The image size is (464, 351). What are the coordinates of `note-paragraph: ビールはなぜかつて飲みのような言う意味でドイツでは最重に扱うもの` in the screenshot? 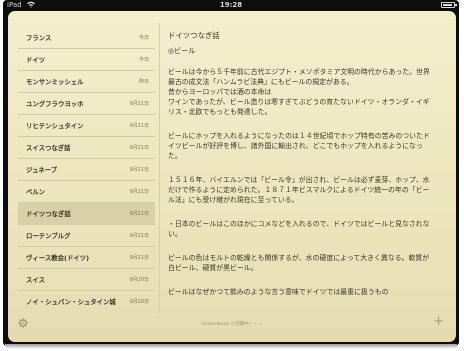 It's located at (278, 292).